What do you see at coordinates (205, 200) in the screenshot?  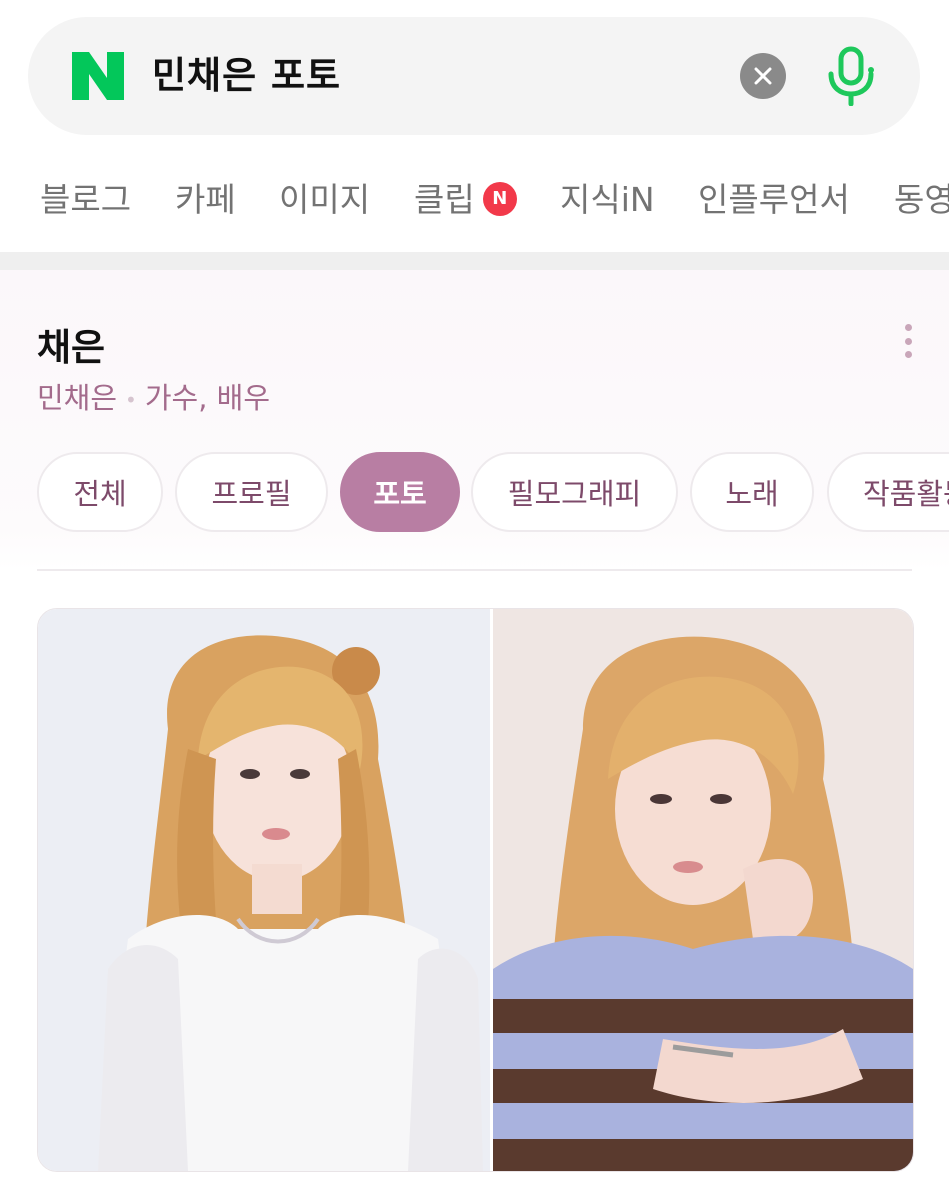 I see `tab-cafe: 카페` at bounding box center [205, 200].